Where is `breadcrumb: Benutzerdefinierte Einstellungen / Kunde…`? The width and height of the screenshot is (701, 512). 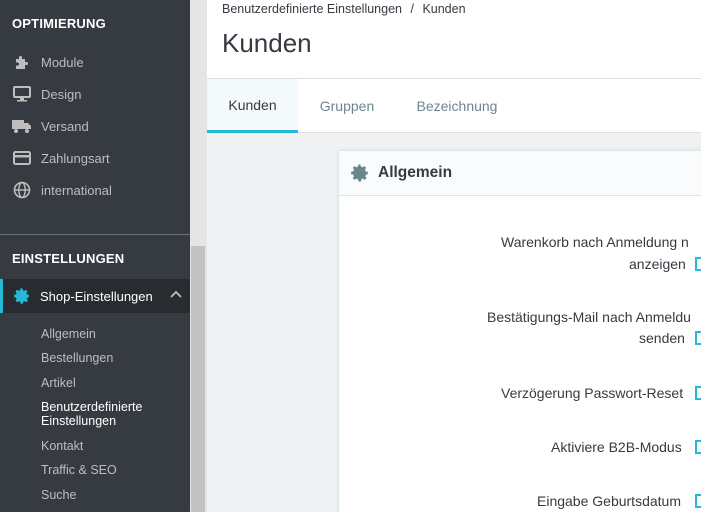 breadcrumb: Benutzerdefinierte Einstellungen / Kunde… is located at coordinates (344, 9).